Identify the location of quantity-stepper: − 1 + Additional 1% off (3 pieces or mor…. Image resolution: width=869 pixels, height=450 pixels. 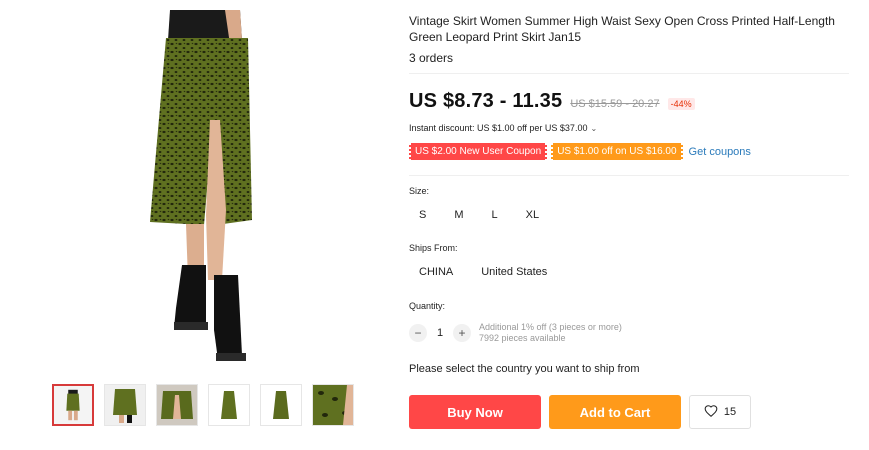
(515, 333).